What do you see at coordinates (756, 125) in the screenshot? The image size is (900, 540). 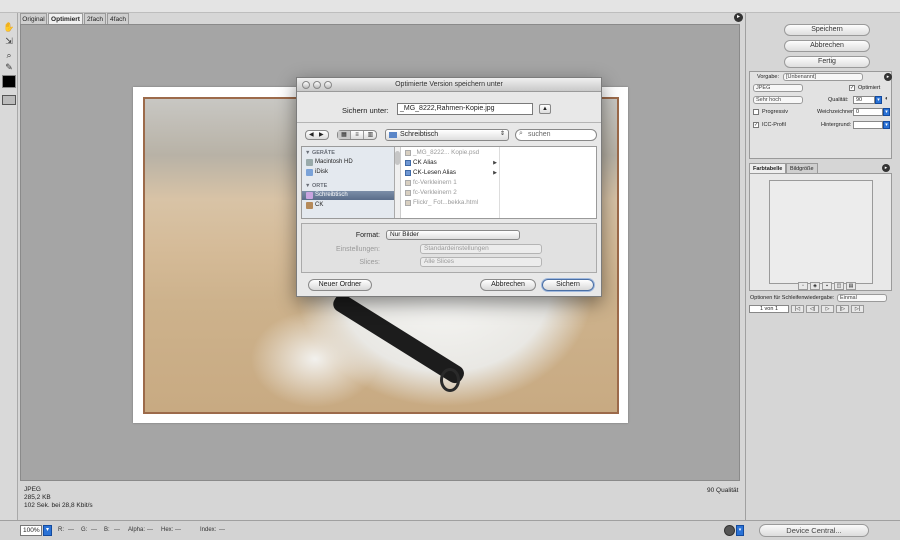 I see `icc-profile-checkbox: ✓` at bounding box center [756, 125].